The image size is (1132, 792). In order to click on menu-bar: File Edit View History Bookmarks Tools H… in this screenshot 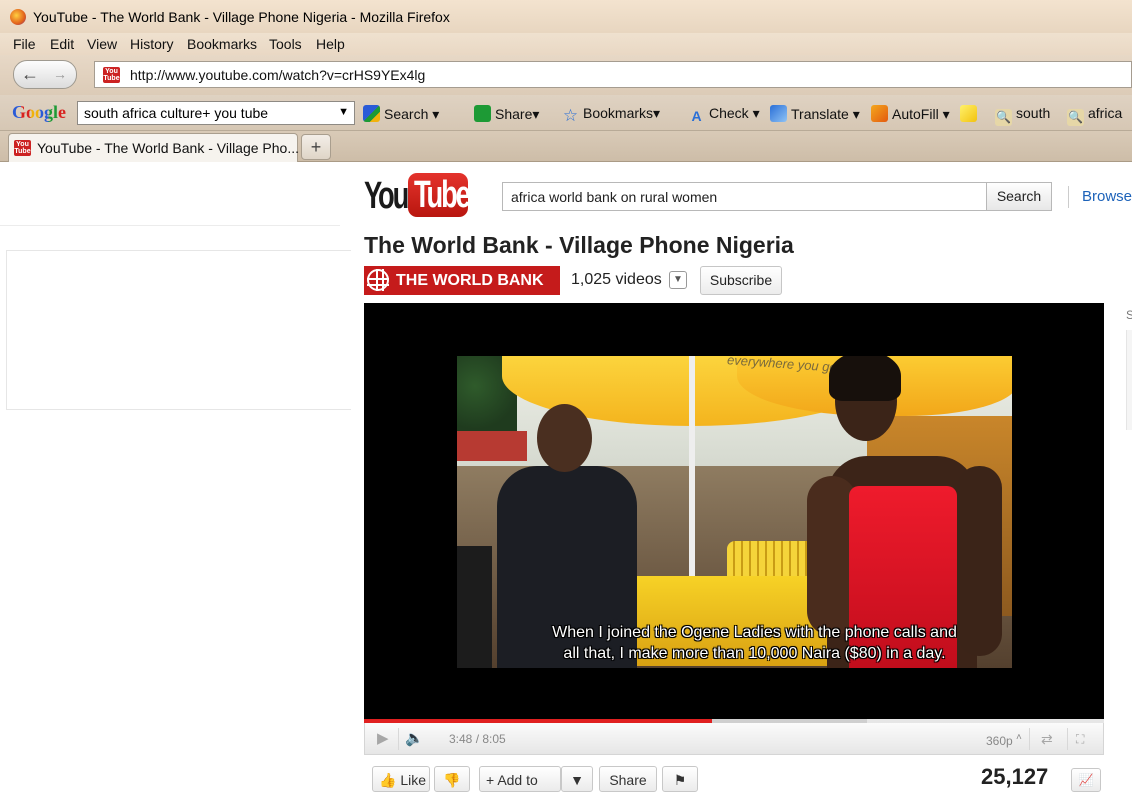, I will do `click(566, 44)`.